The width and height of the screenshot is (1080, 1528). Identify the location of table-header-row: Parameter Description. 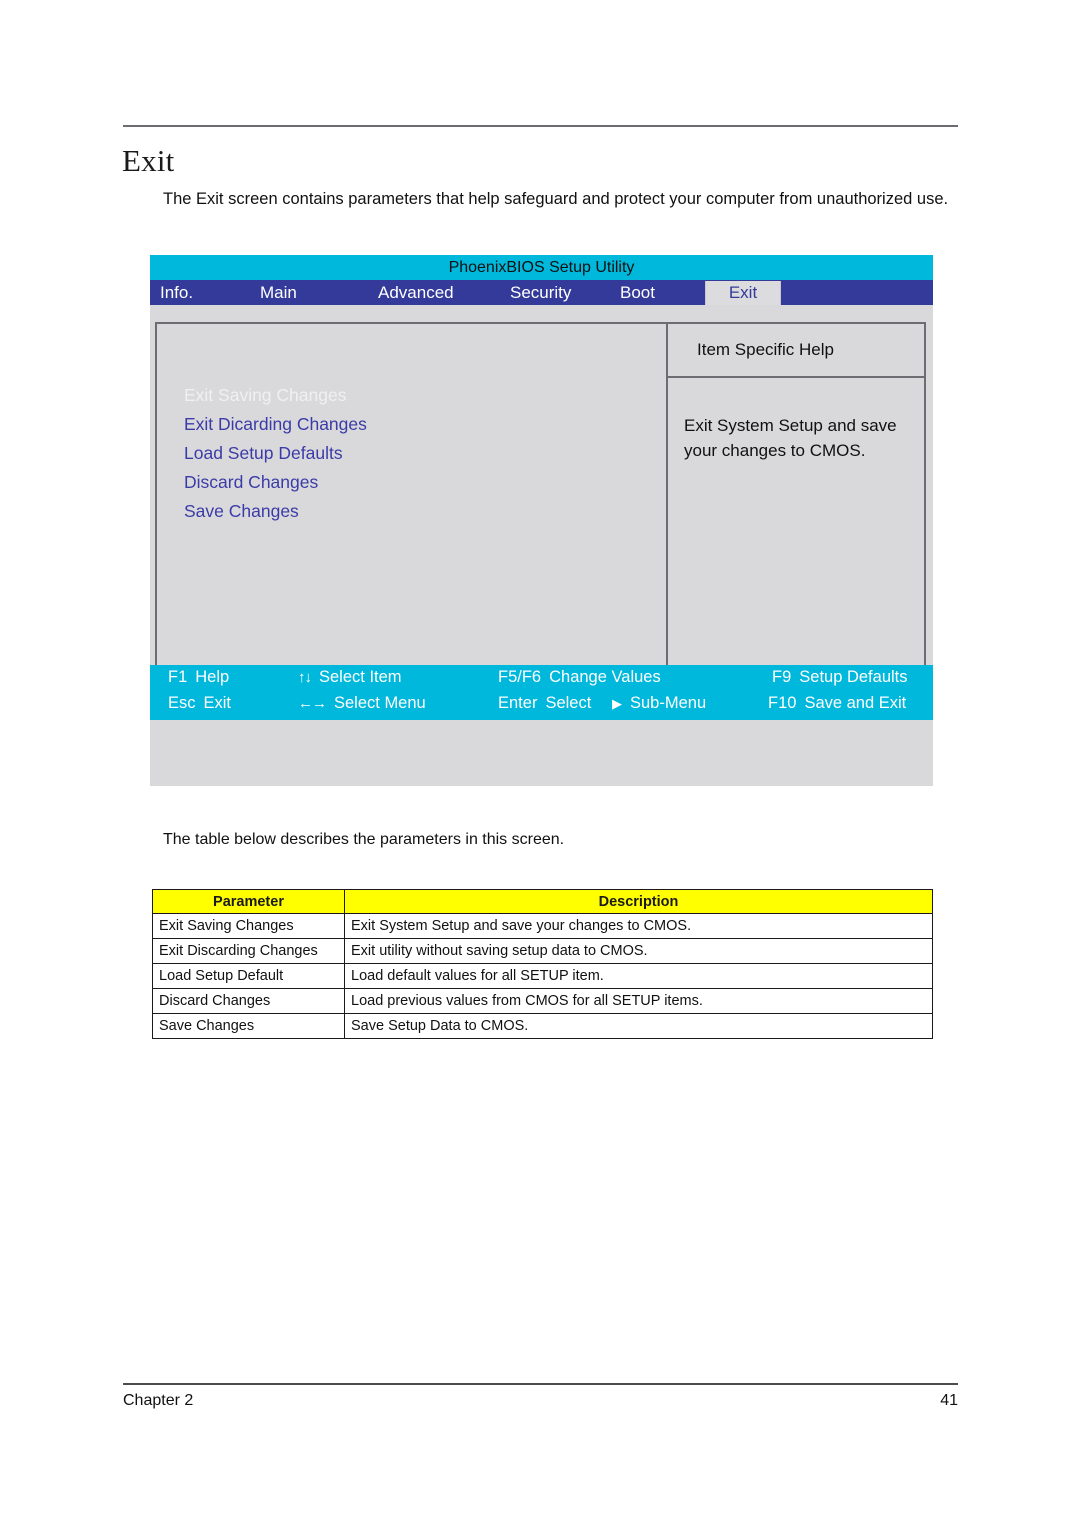
(542, 901).